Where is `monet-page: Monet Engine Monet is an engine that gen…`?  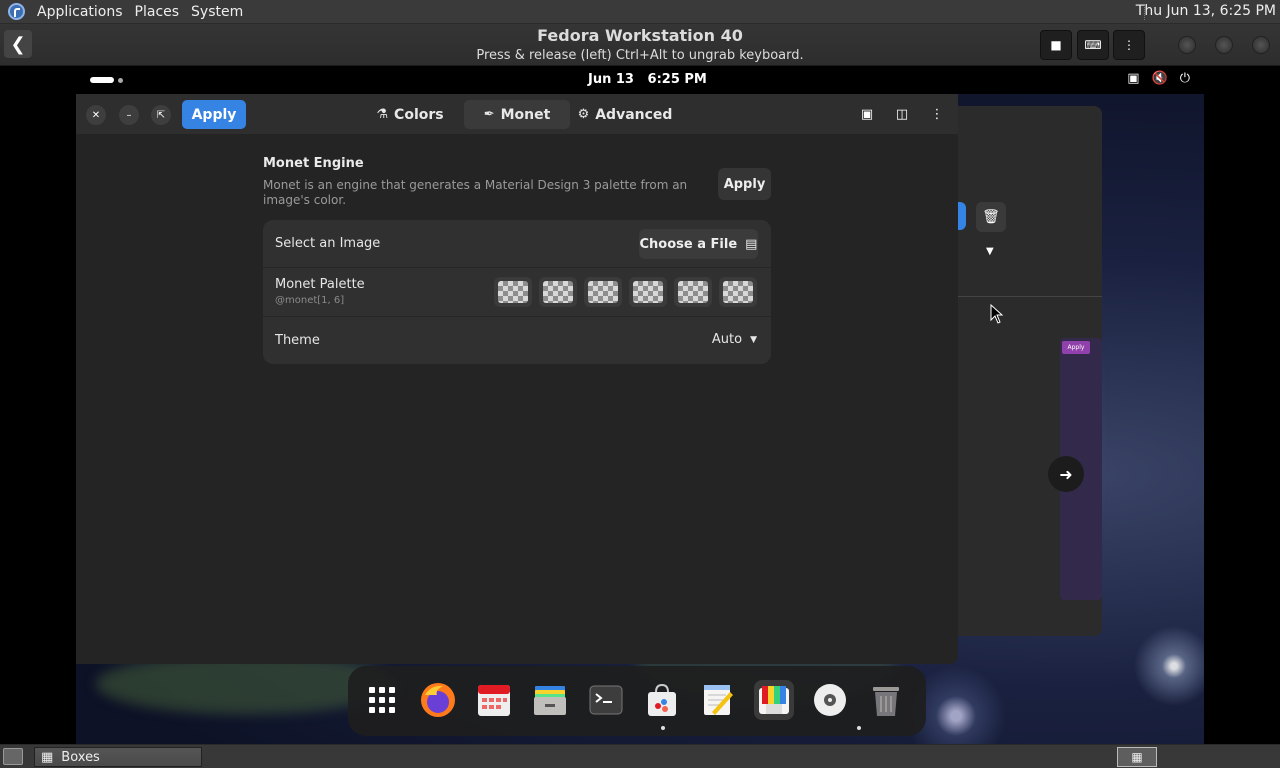 monet-page: Monet Engine Monet is an engine that gen… is located at coordinates (517, 260).